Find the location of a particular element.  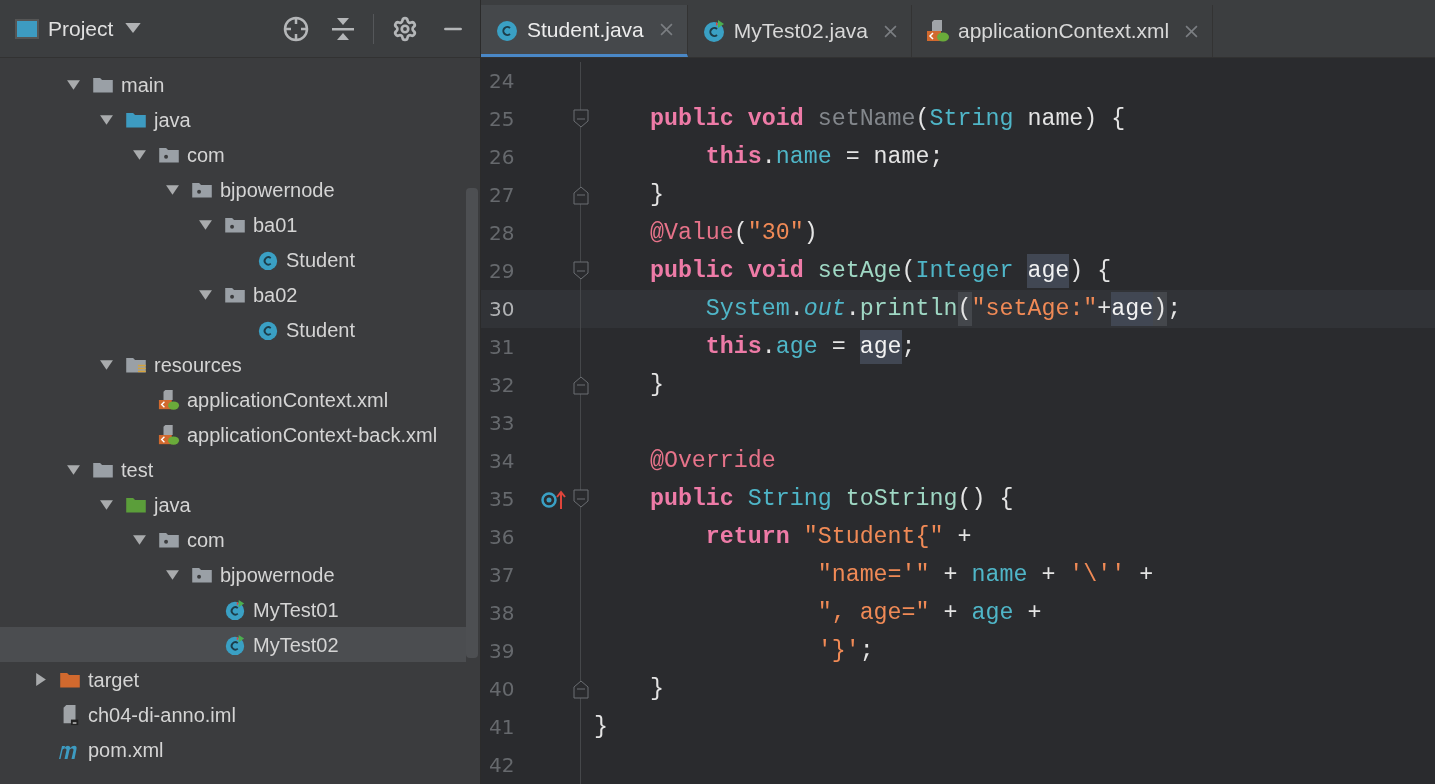

code-token: ) is located at coordinates (1160, 309).